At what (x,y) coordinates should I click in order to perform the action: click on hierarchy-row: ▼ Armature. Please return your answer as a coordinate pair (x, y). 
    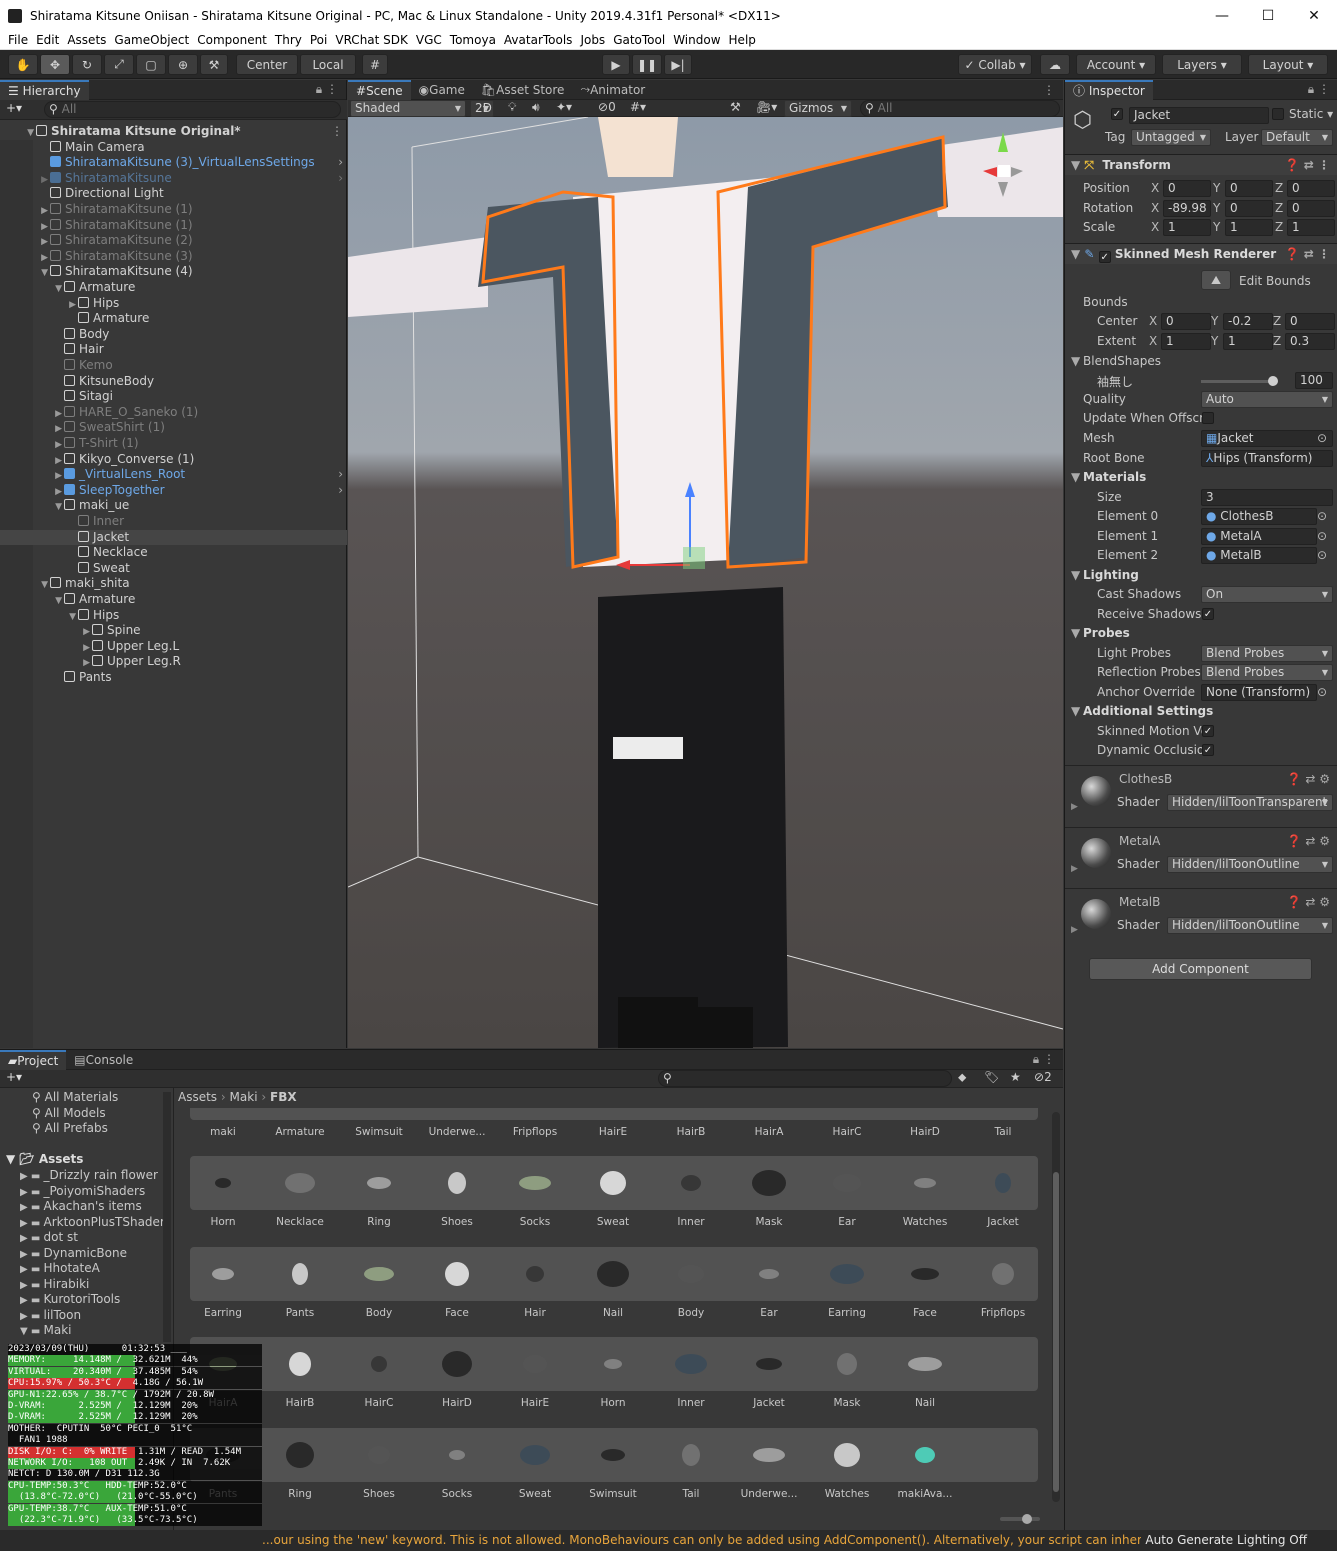
    Looking at the image, I should click on (173, 600).